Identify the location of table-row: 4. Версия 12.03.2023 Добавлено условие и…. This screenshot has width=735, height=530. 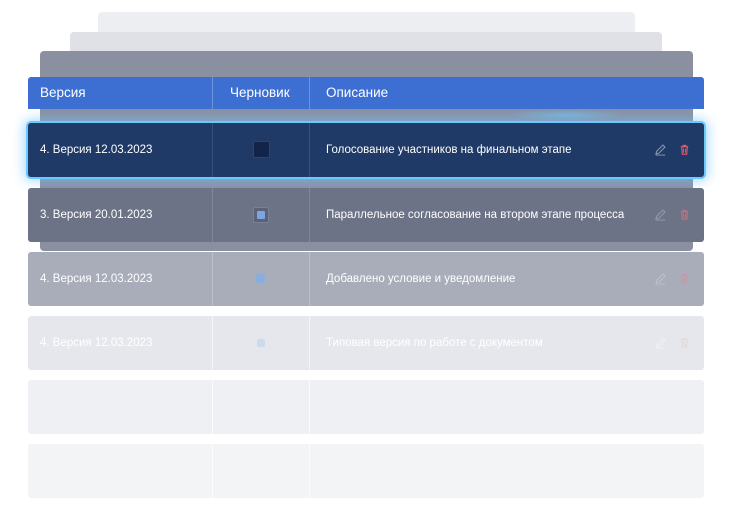
(366, 279).